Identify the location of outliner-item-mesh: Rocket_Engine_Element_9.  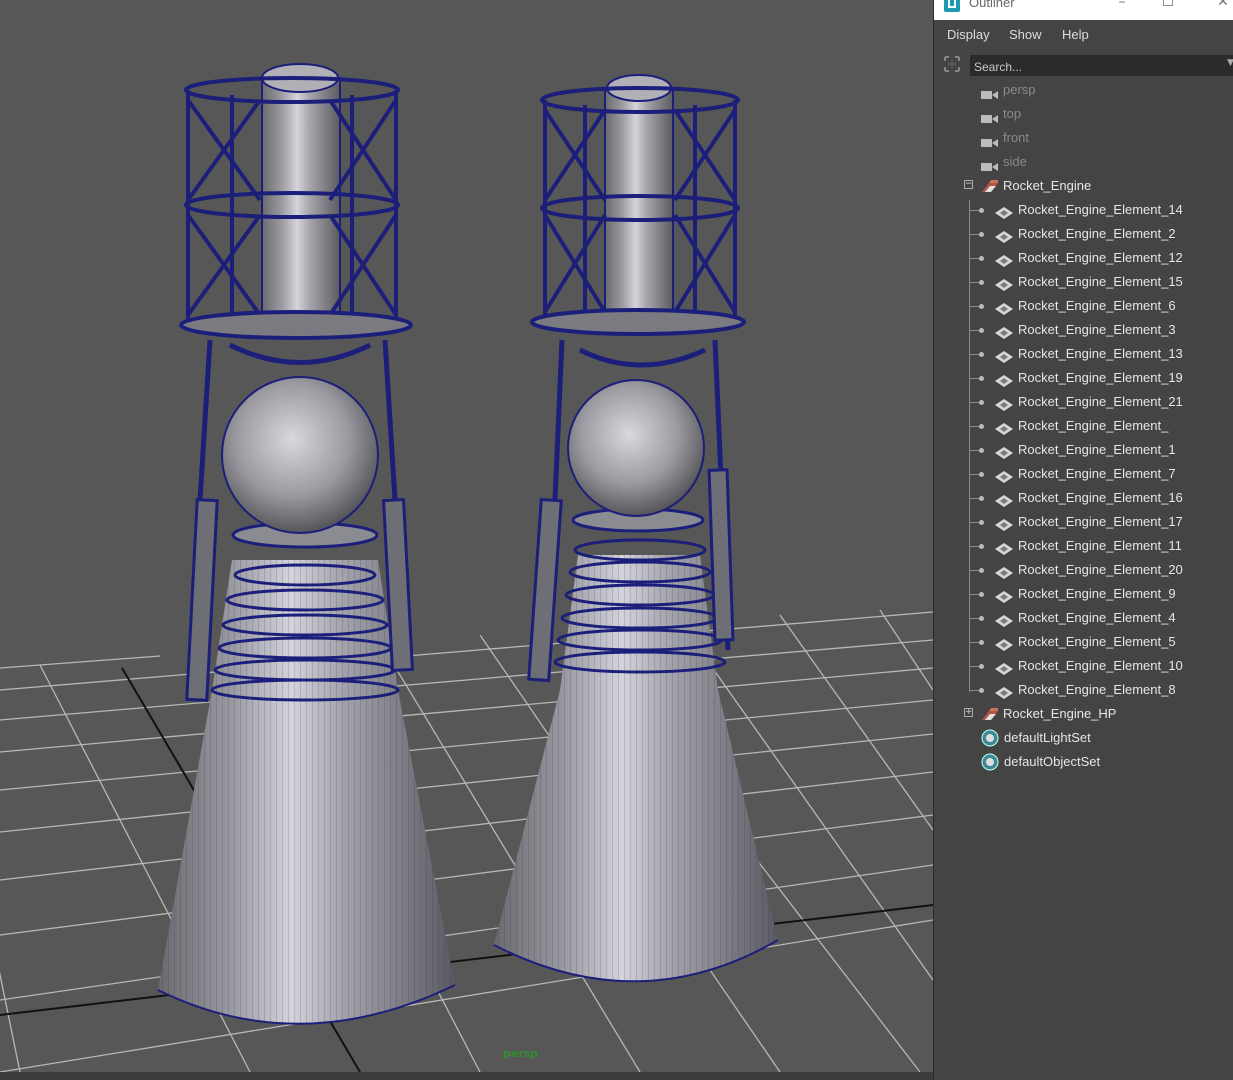
(1083, 594).